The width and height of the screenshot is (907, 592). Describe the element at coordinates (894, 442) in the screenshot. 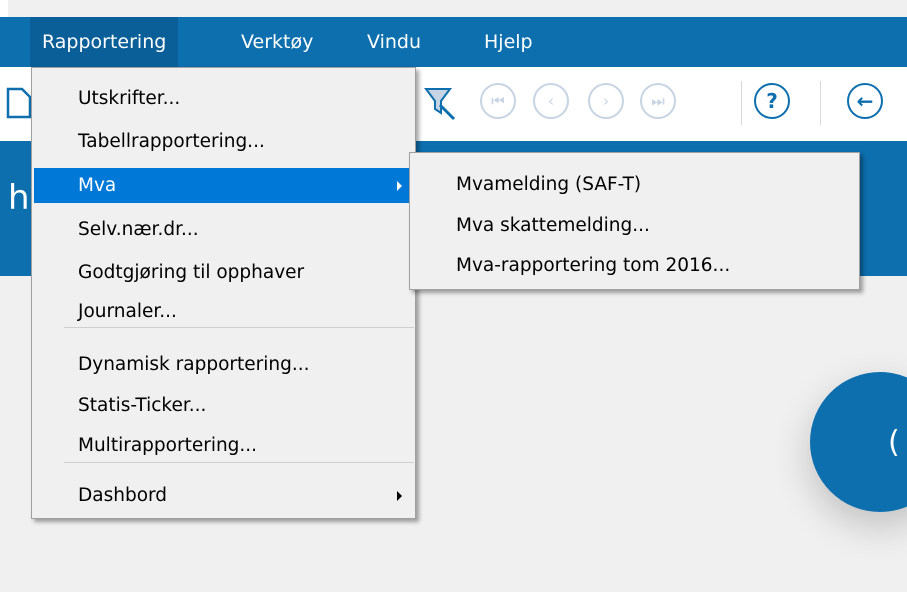

I see `action-tile-label-partial: (` at that location.